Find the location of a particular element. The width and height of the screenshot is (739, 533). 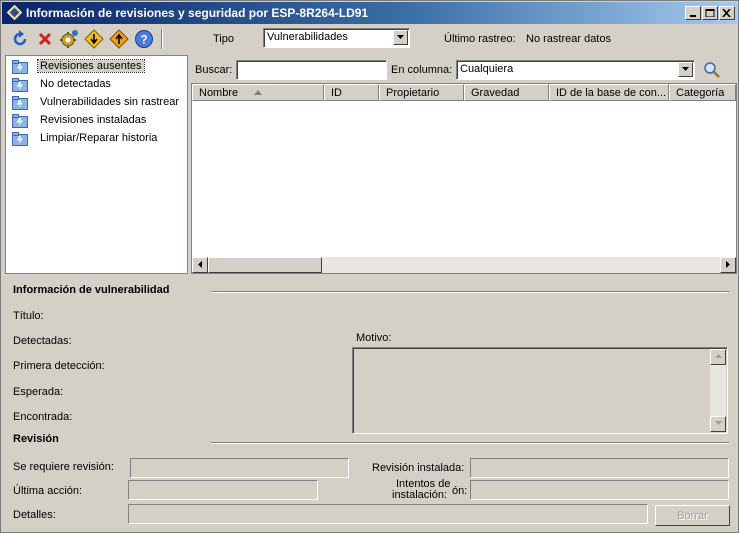

column-header-propietario: Propietario is located at coordinates (421, 92).